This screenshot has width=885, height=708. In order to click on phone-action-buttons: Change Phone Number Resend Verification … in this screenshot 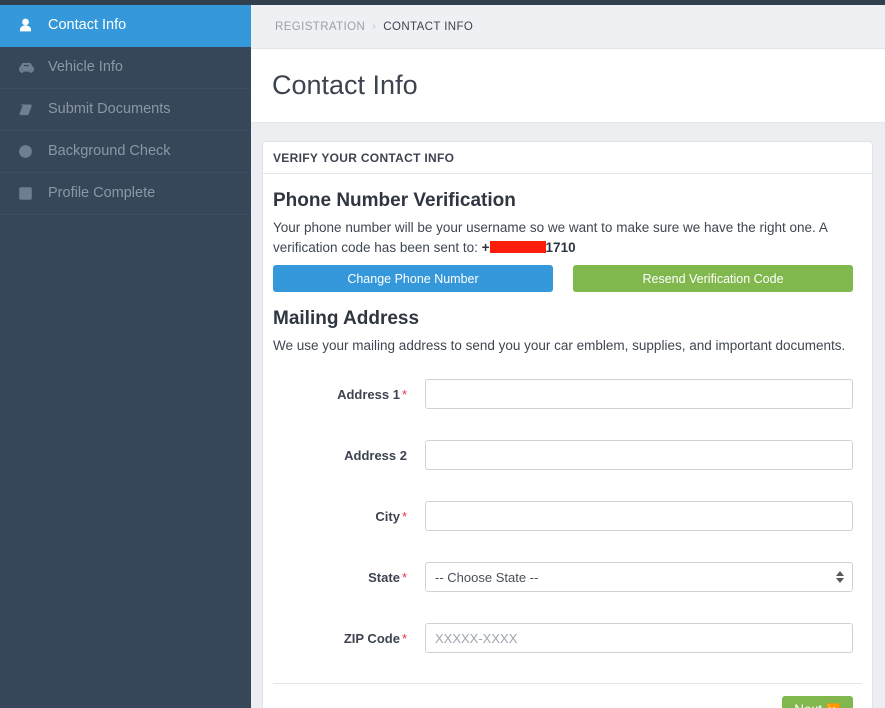, I will do `click(567, 279)`.